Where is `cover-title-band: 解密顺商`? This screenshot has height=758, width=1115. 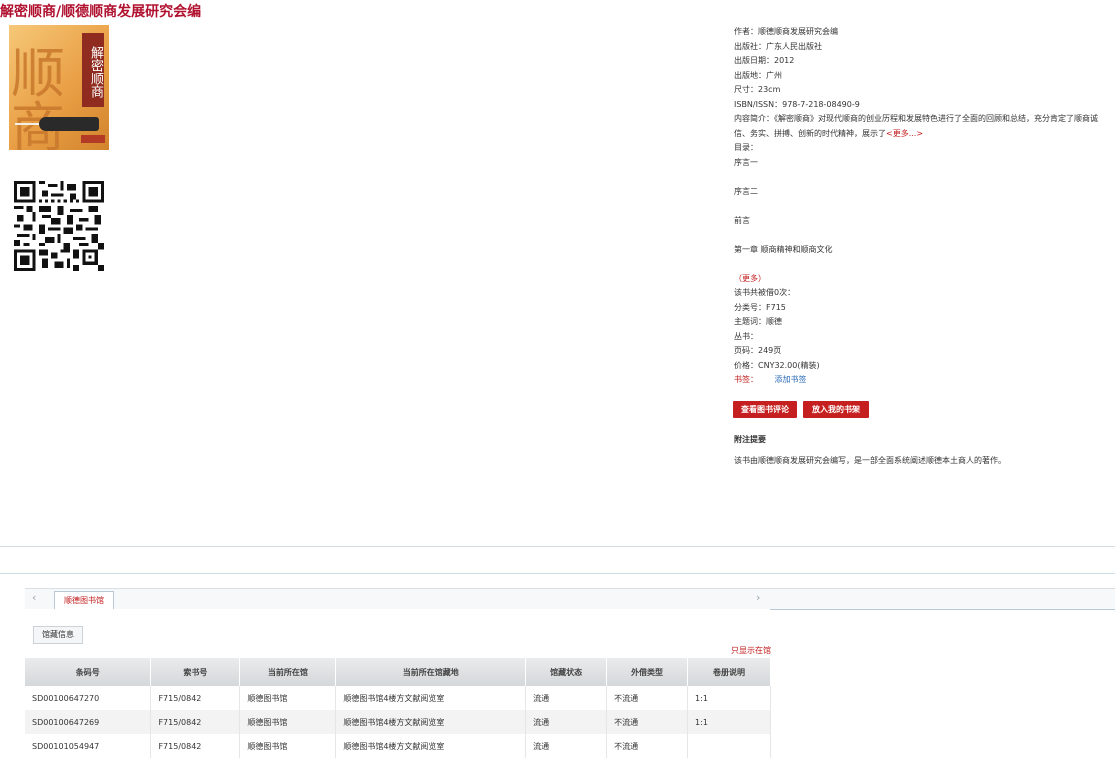 cover-title-band: 解密顺商 is located at coordinates (93, 70).